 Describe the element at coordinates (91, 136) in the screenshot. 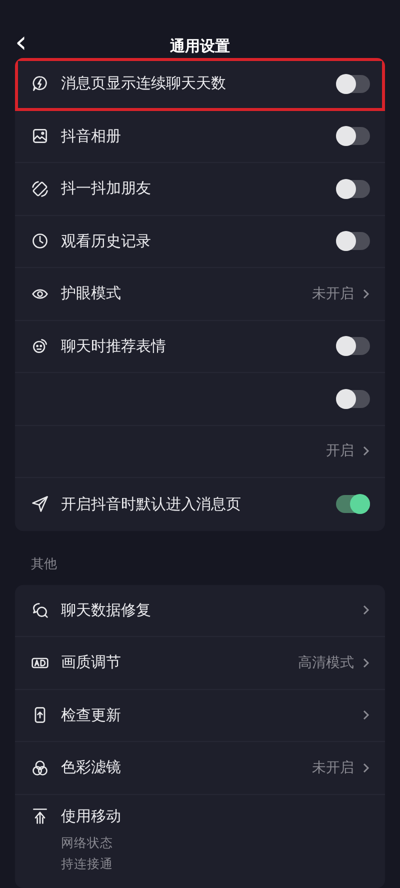

I see `setting-label: 抖音相册` at that location.